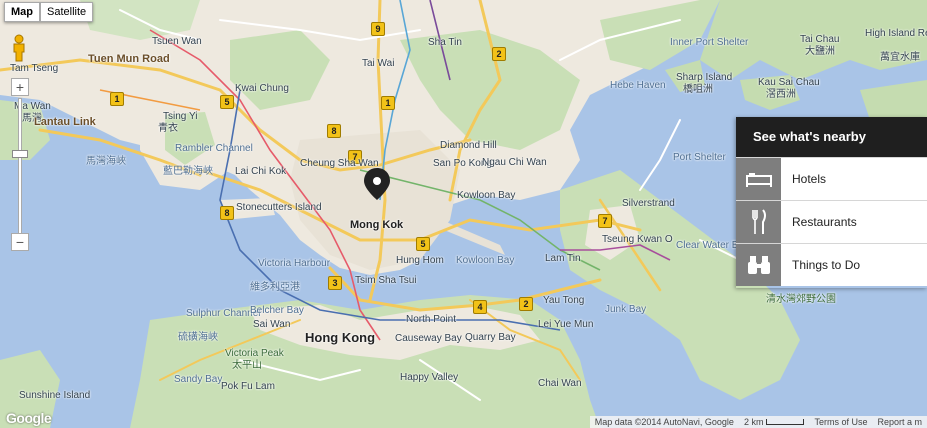  Describe the element at coordinates (820, 51) in the screenshot. I see `label-tai-chau-zh: 大鹽洲` at that location.